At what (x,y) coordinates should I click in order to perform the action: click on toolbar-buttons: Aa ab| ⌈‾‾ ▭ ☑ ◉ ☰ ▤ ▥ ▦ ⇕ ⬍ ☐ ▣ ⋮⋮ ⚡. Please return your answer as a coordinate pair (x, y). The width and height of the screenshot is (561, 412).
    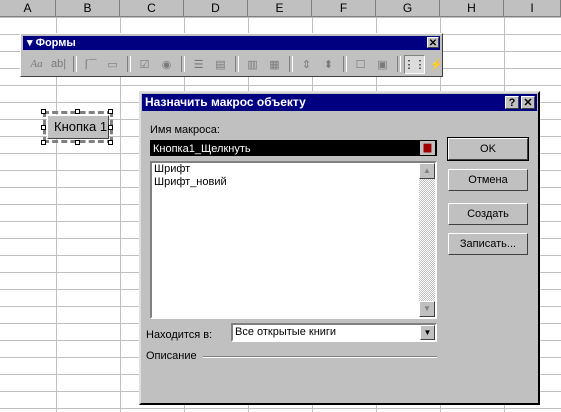
    Looking at the image, I should click on (237, 64).